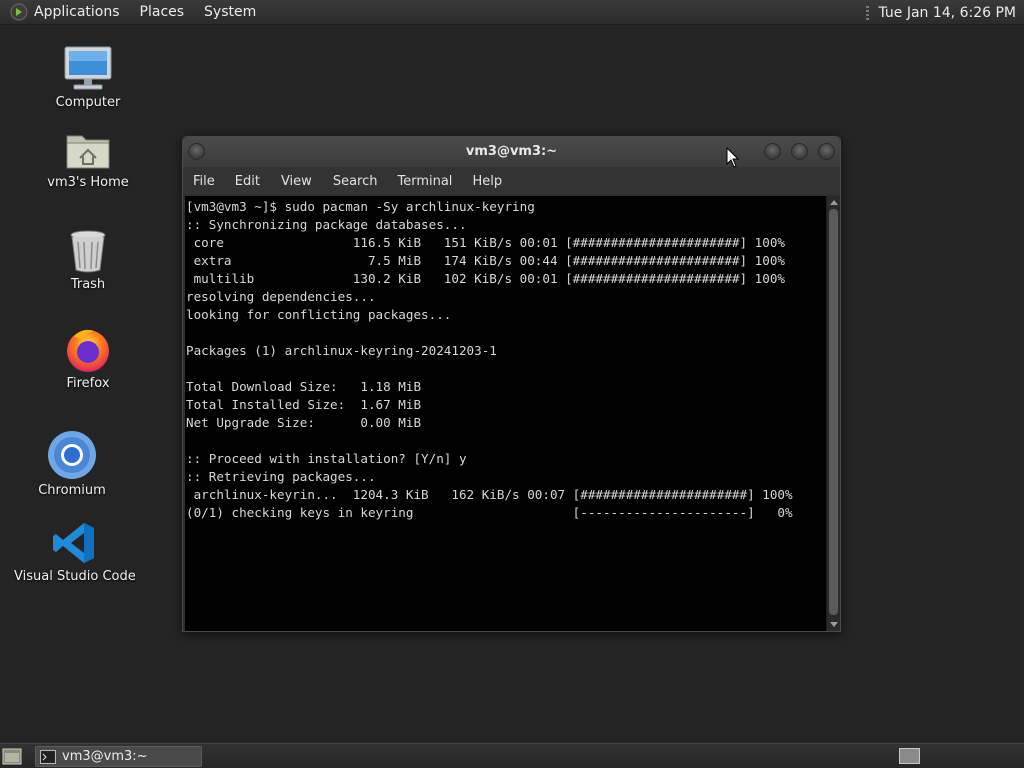  What do you see at coordinates (75, 576) in the screenshot?
I see `desktop-icon-label: Visual Studio Code` at bounding box center [75, 576].